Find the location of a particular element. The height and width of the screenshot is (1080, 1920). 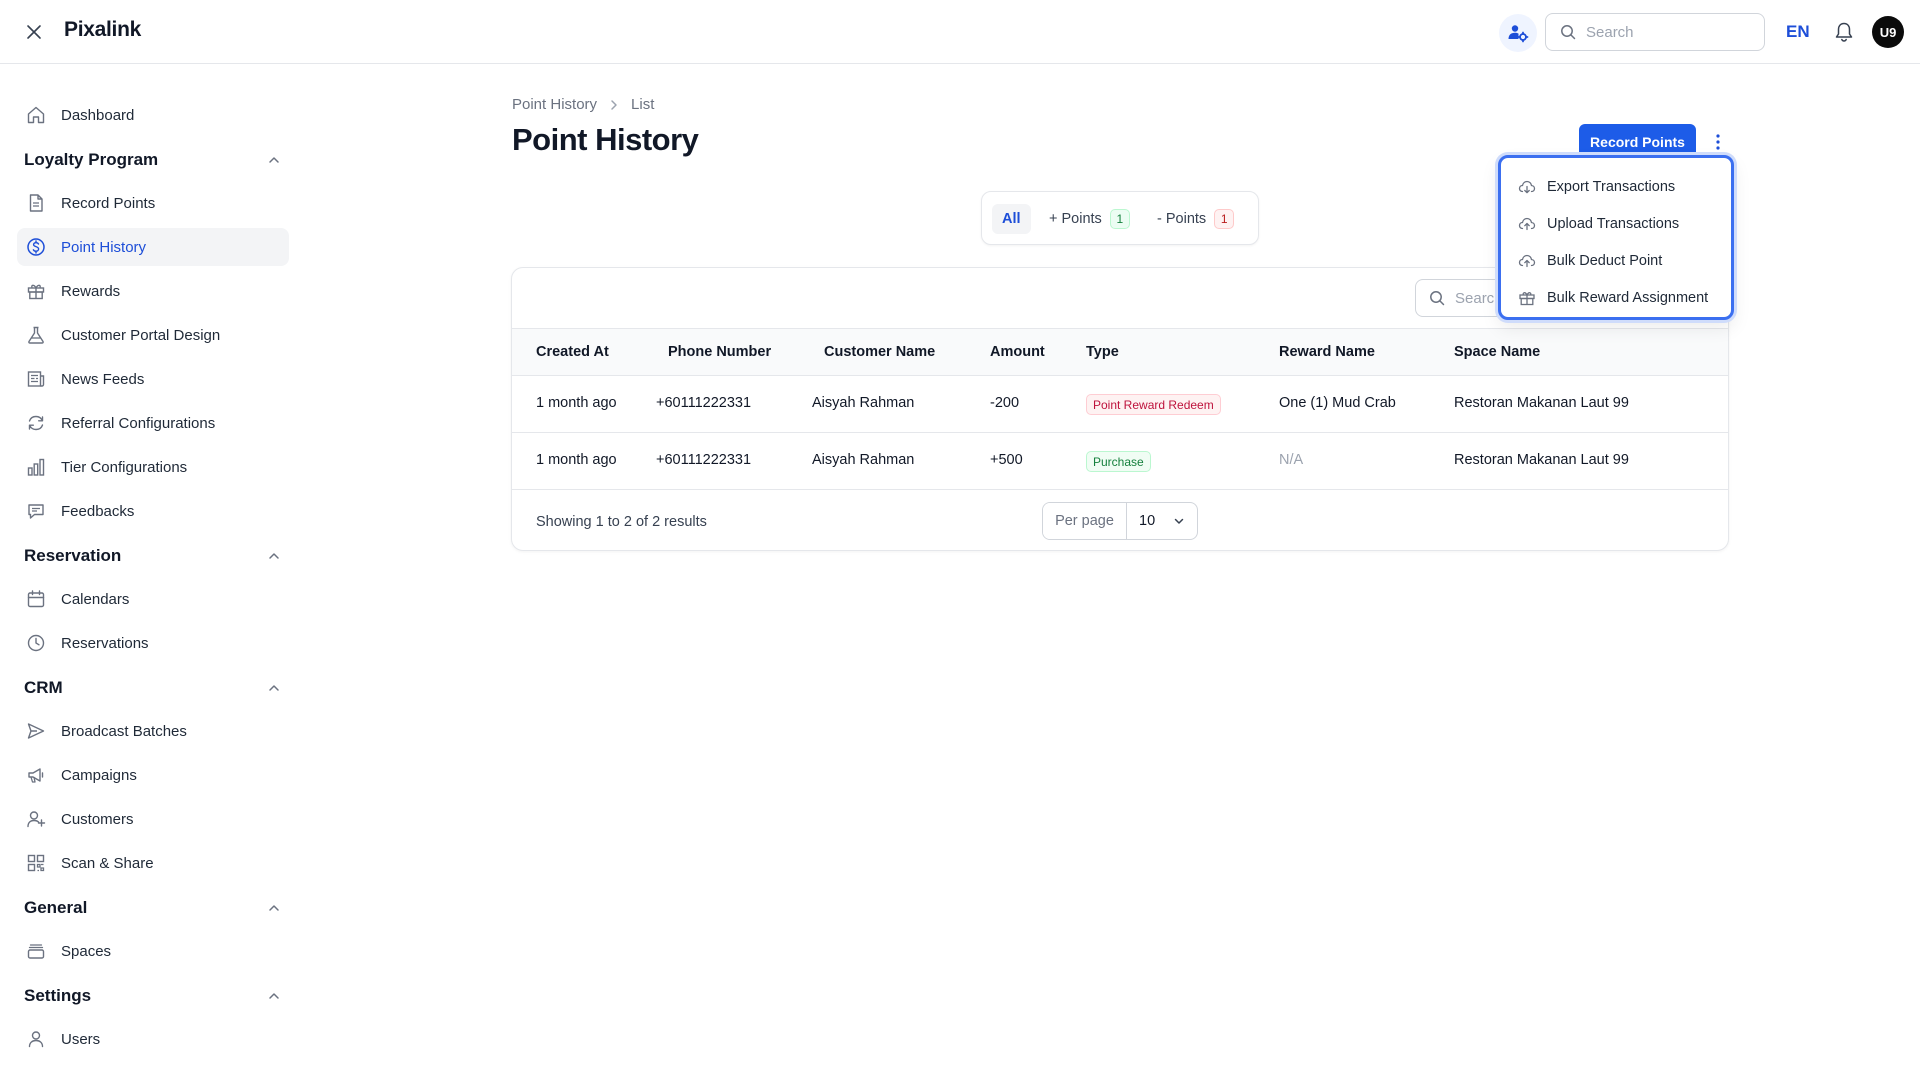

newspaper-icon is located at coordinates (36, 379).